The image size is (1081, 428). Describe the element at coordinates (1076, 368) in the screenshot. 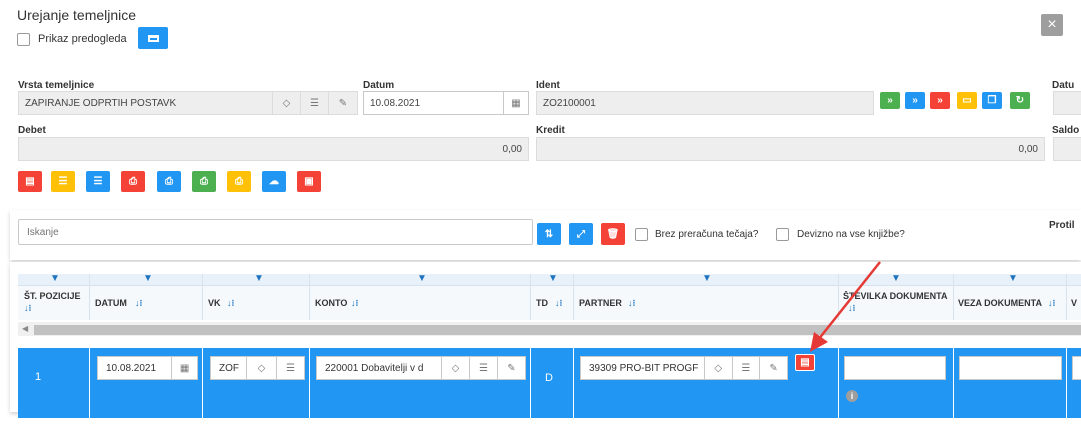

I see `row-v-input` at that location.